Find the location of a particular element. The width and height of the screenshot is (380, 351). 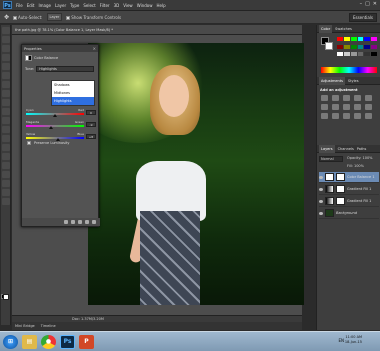

menu-filter: Filter is located at coordinates (105, 5).